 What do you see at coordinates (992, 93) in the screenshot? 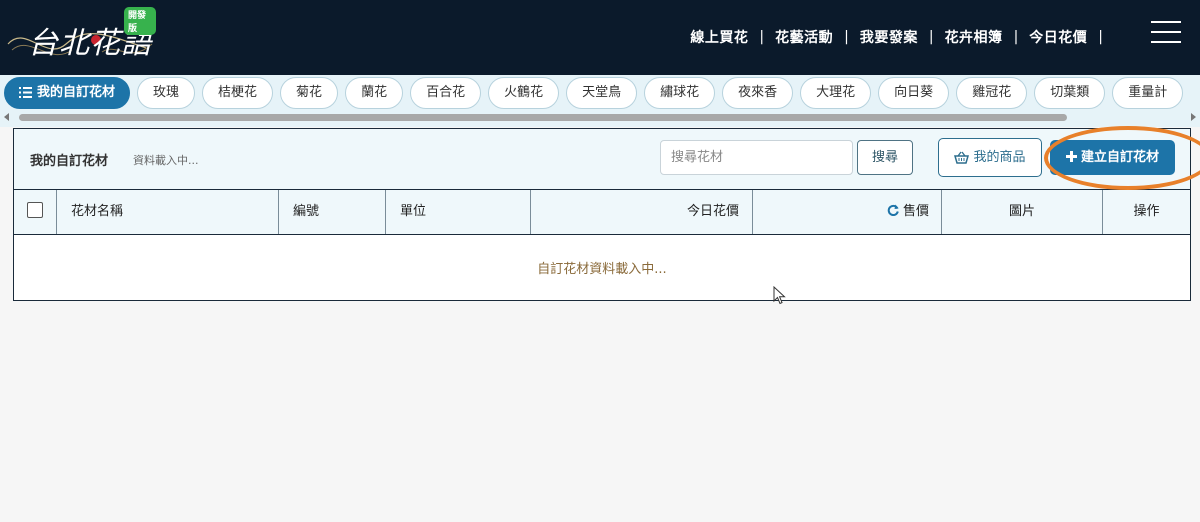
I see `category-tab: 雞冠花` at bounding box center [992, 93].